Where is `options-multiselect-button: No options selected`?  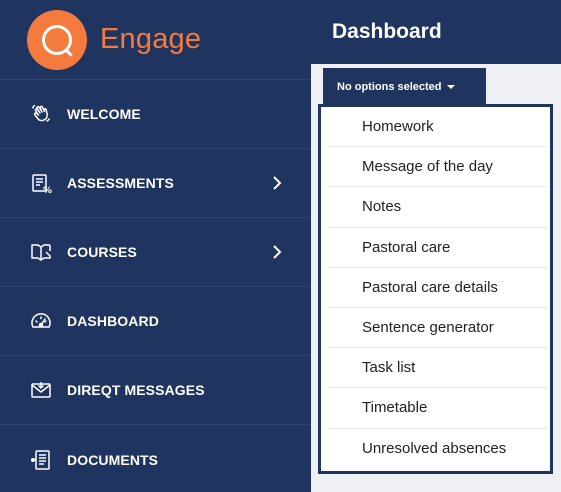
options-multiselect-button: No options selected is located at coordinates (404, 86).